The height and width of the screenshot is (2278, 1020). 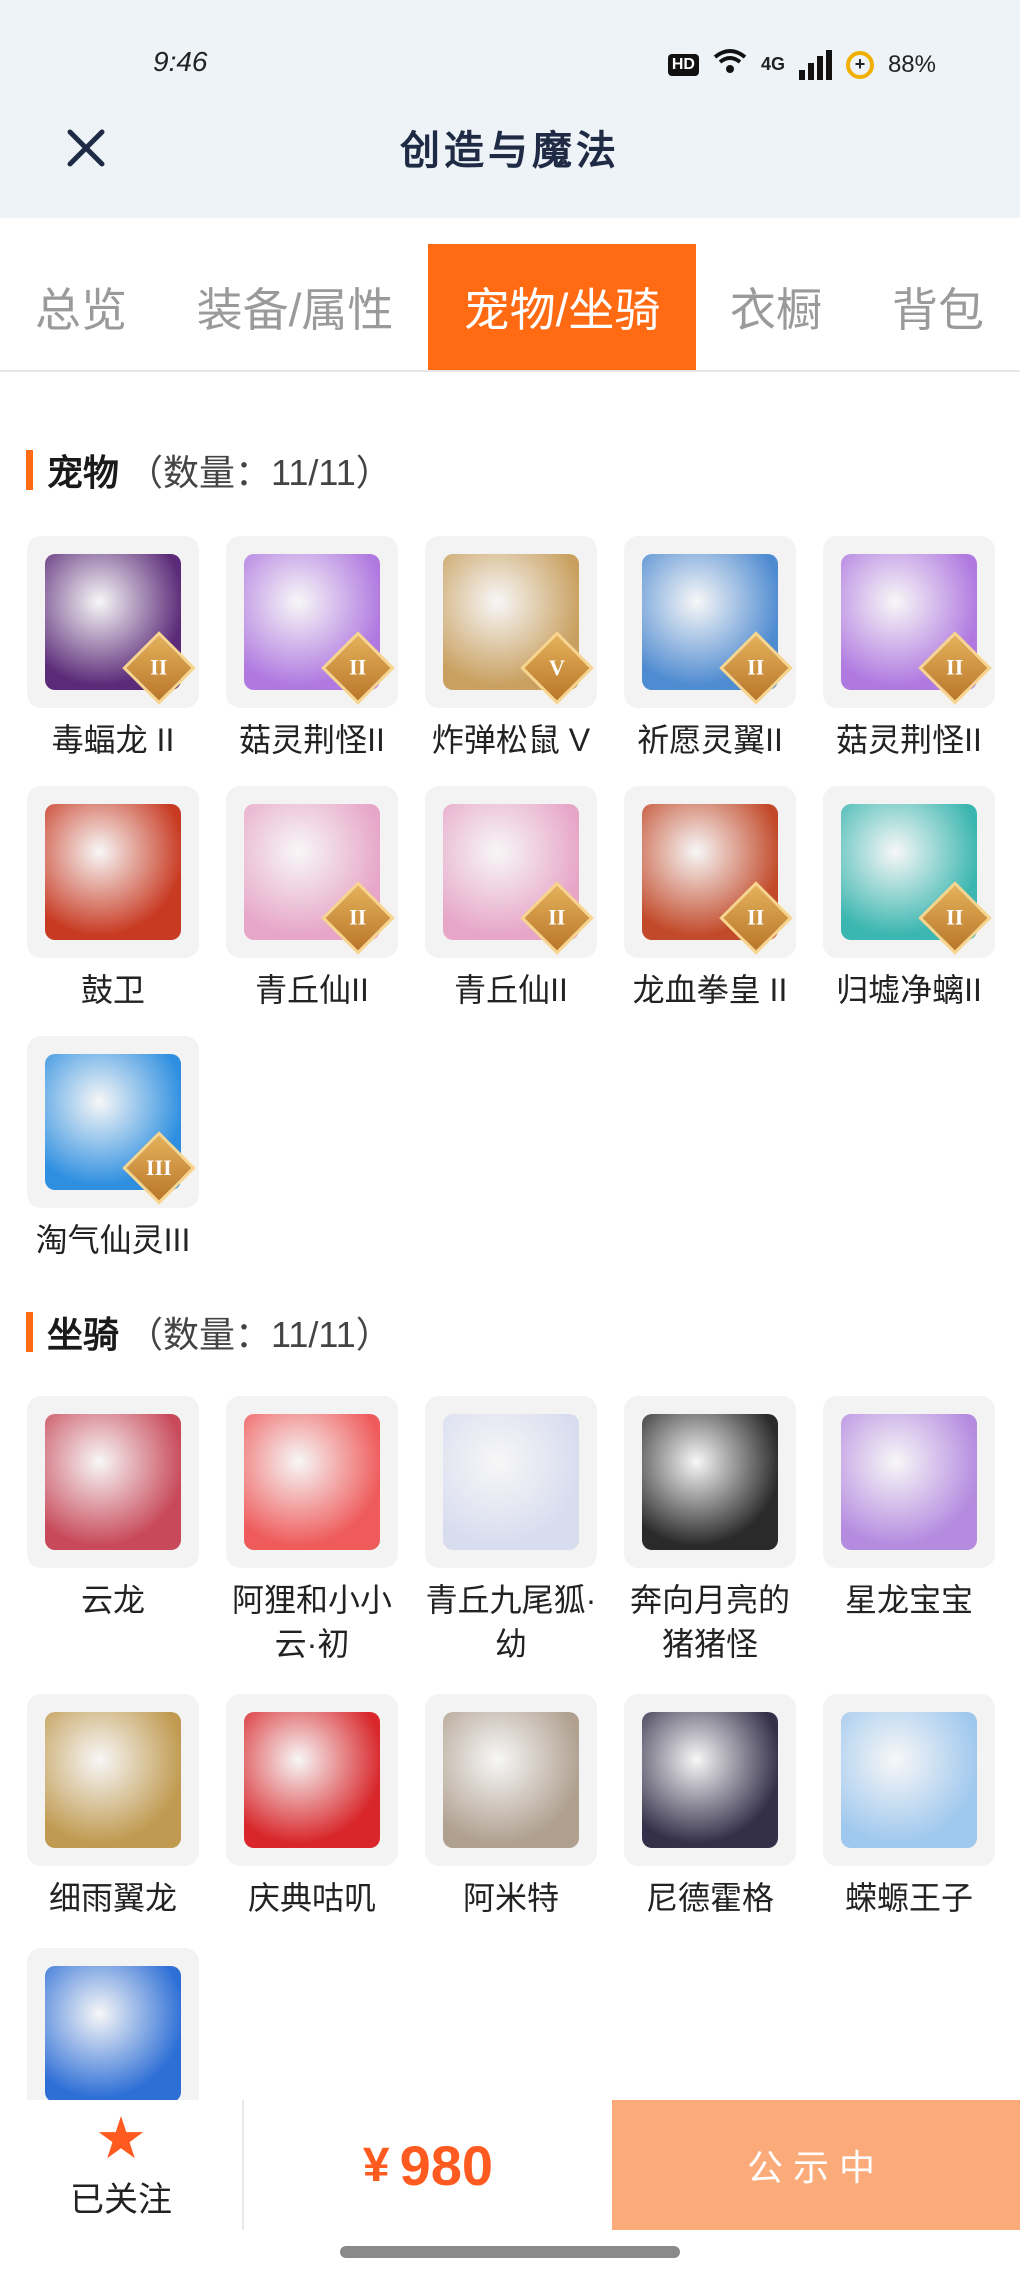 I want to click on mount-card: 云龙, so click(x=113, y=1531).